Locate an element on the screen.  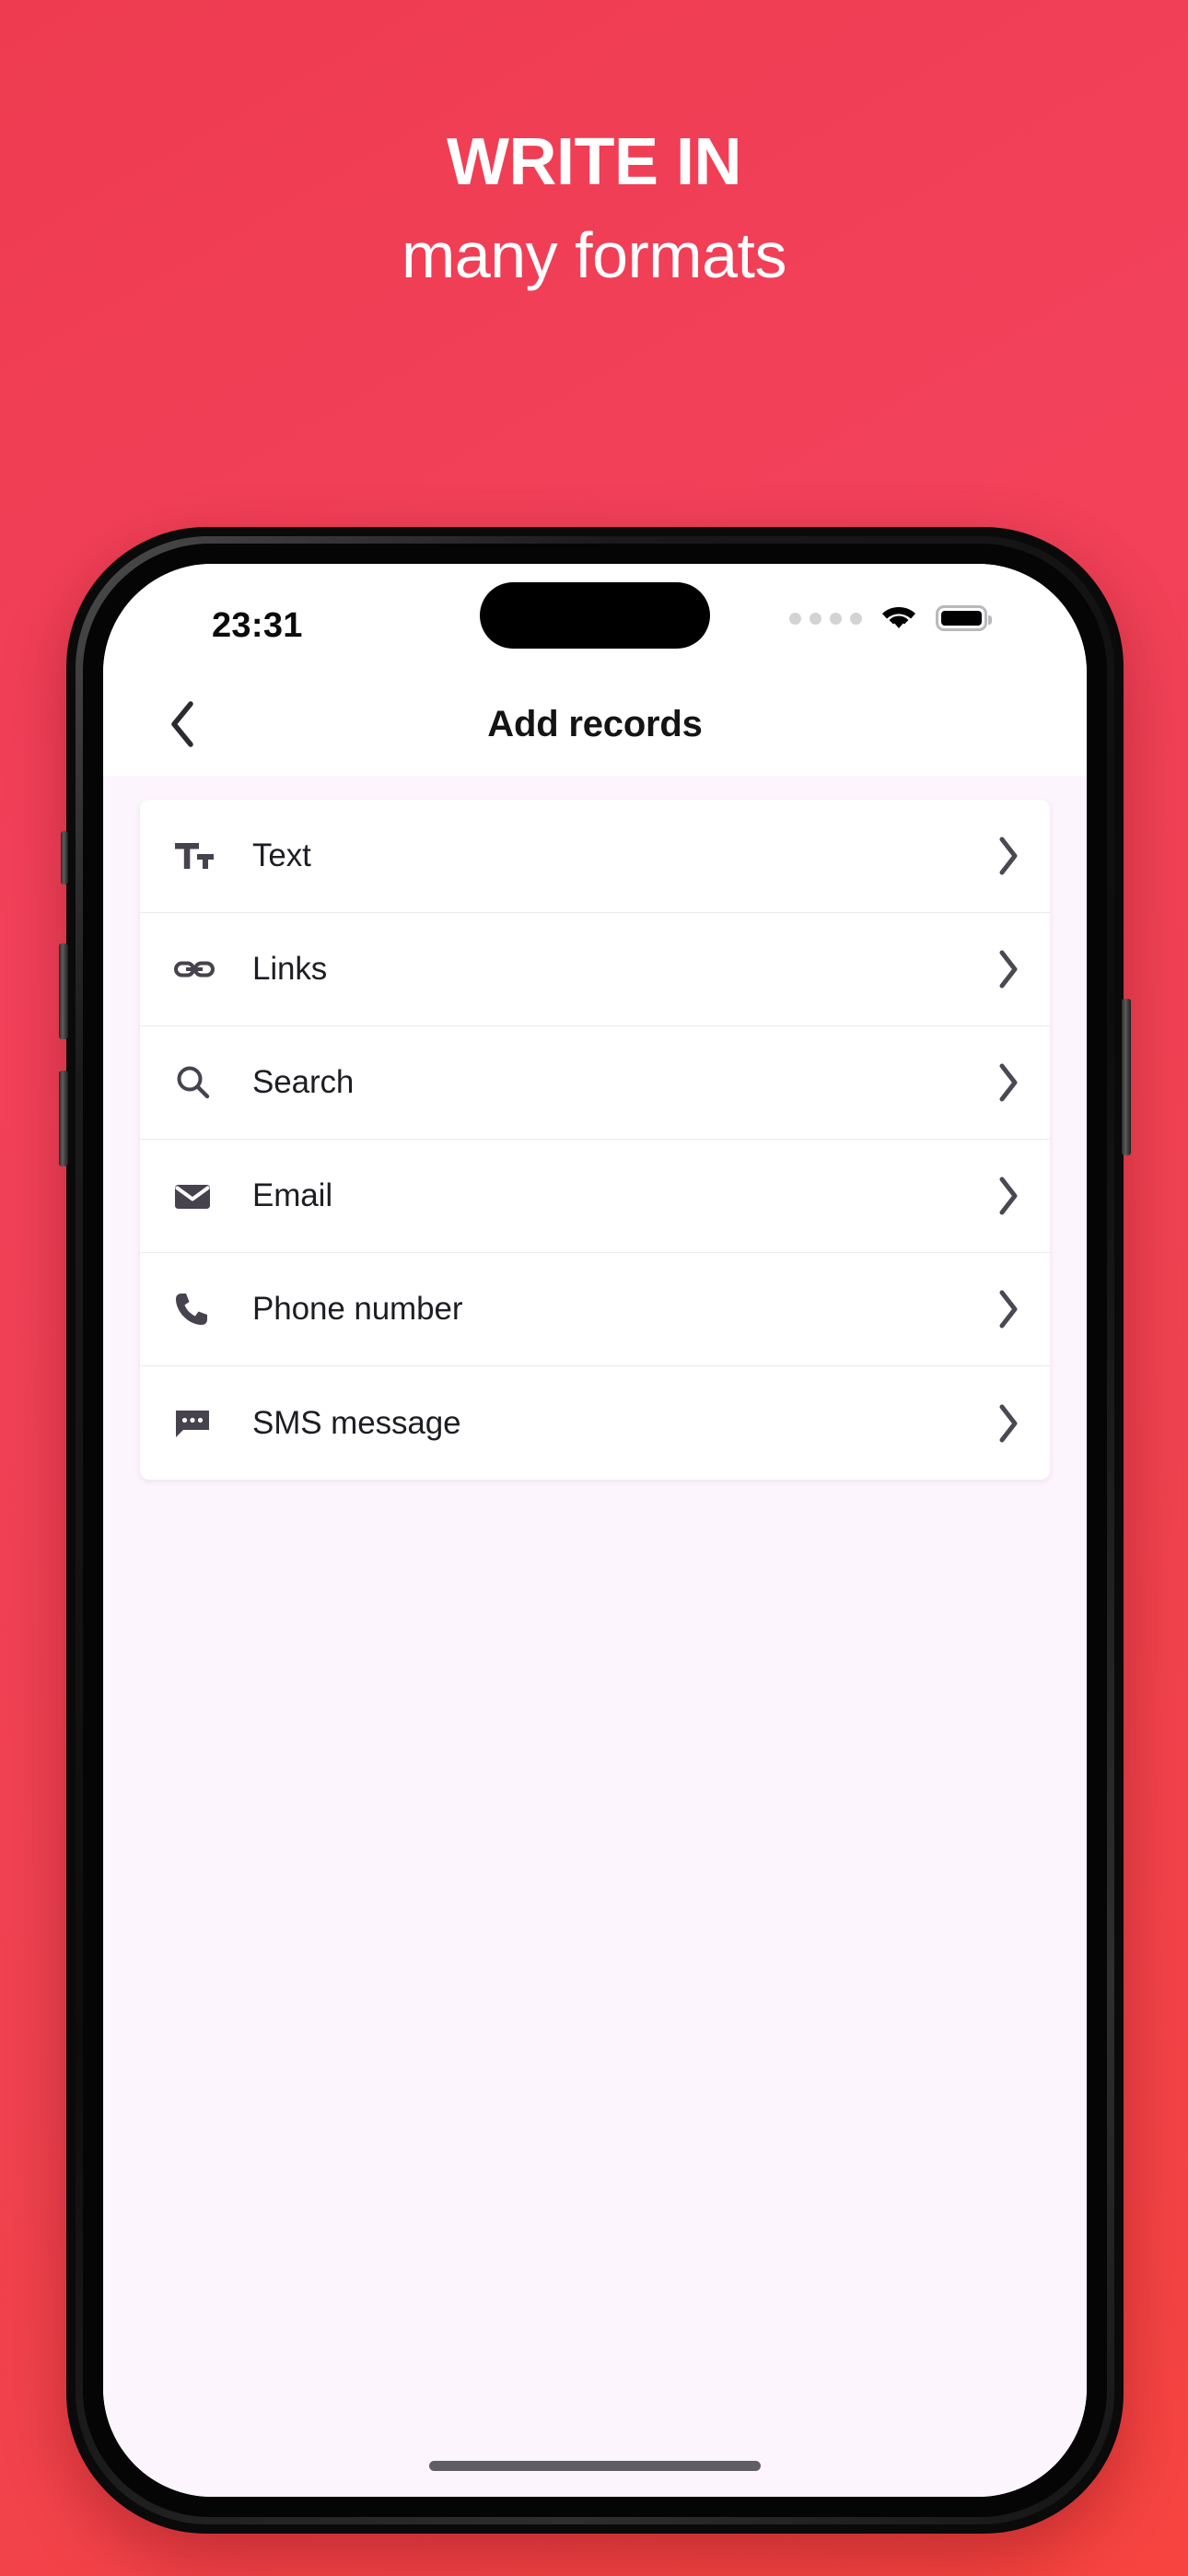
volume-down-button is located at coordinates (64, 1118).